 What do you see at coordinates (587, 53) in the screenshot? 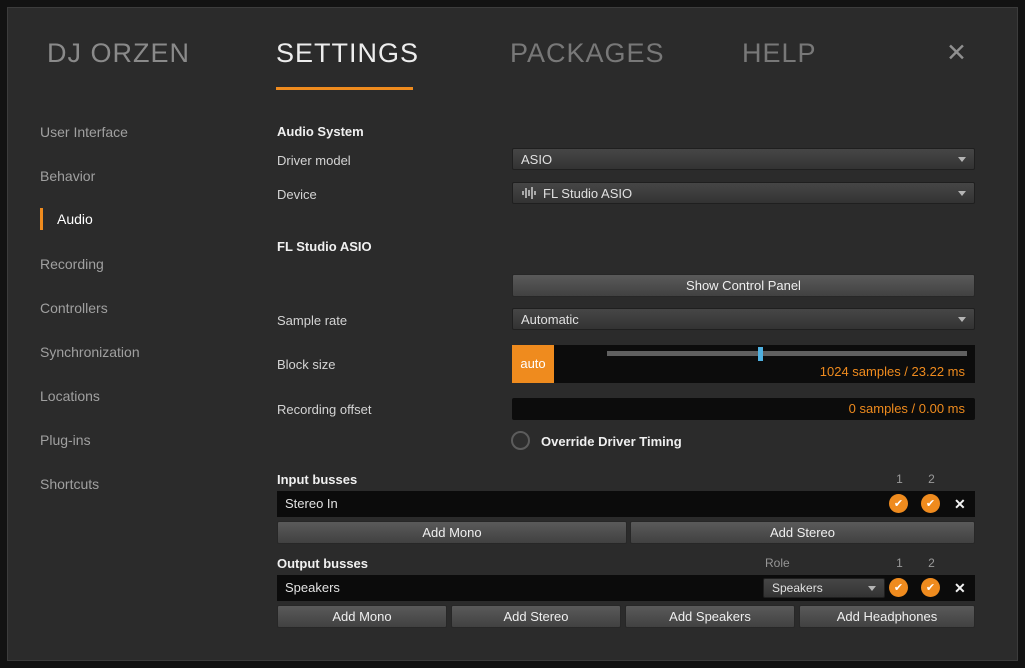
I see `tab-packages: PACKAGES` at bounding box center [587, 53].